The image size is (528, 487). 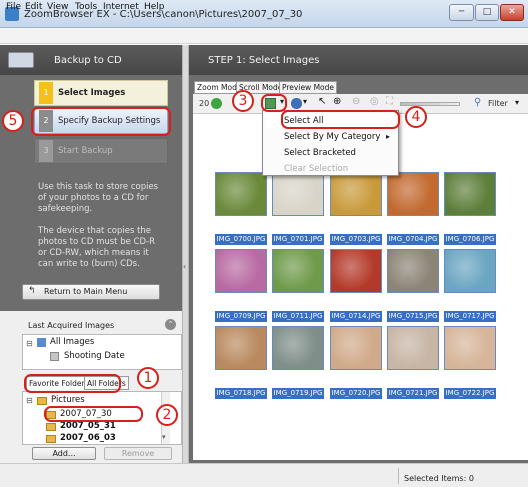 I want to click on thumbnail-caption: IMG_0701.JPG, so click(x=298, y=239).